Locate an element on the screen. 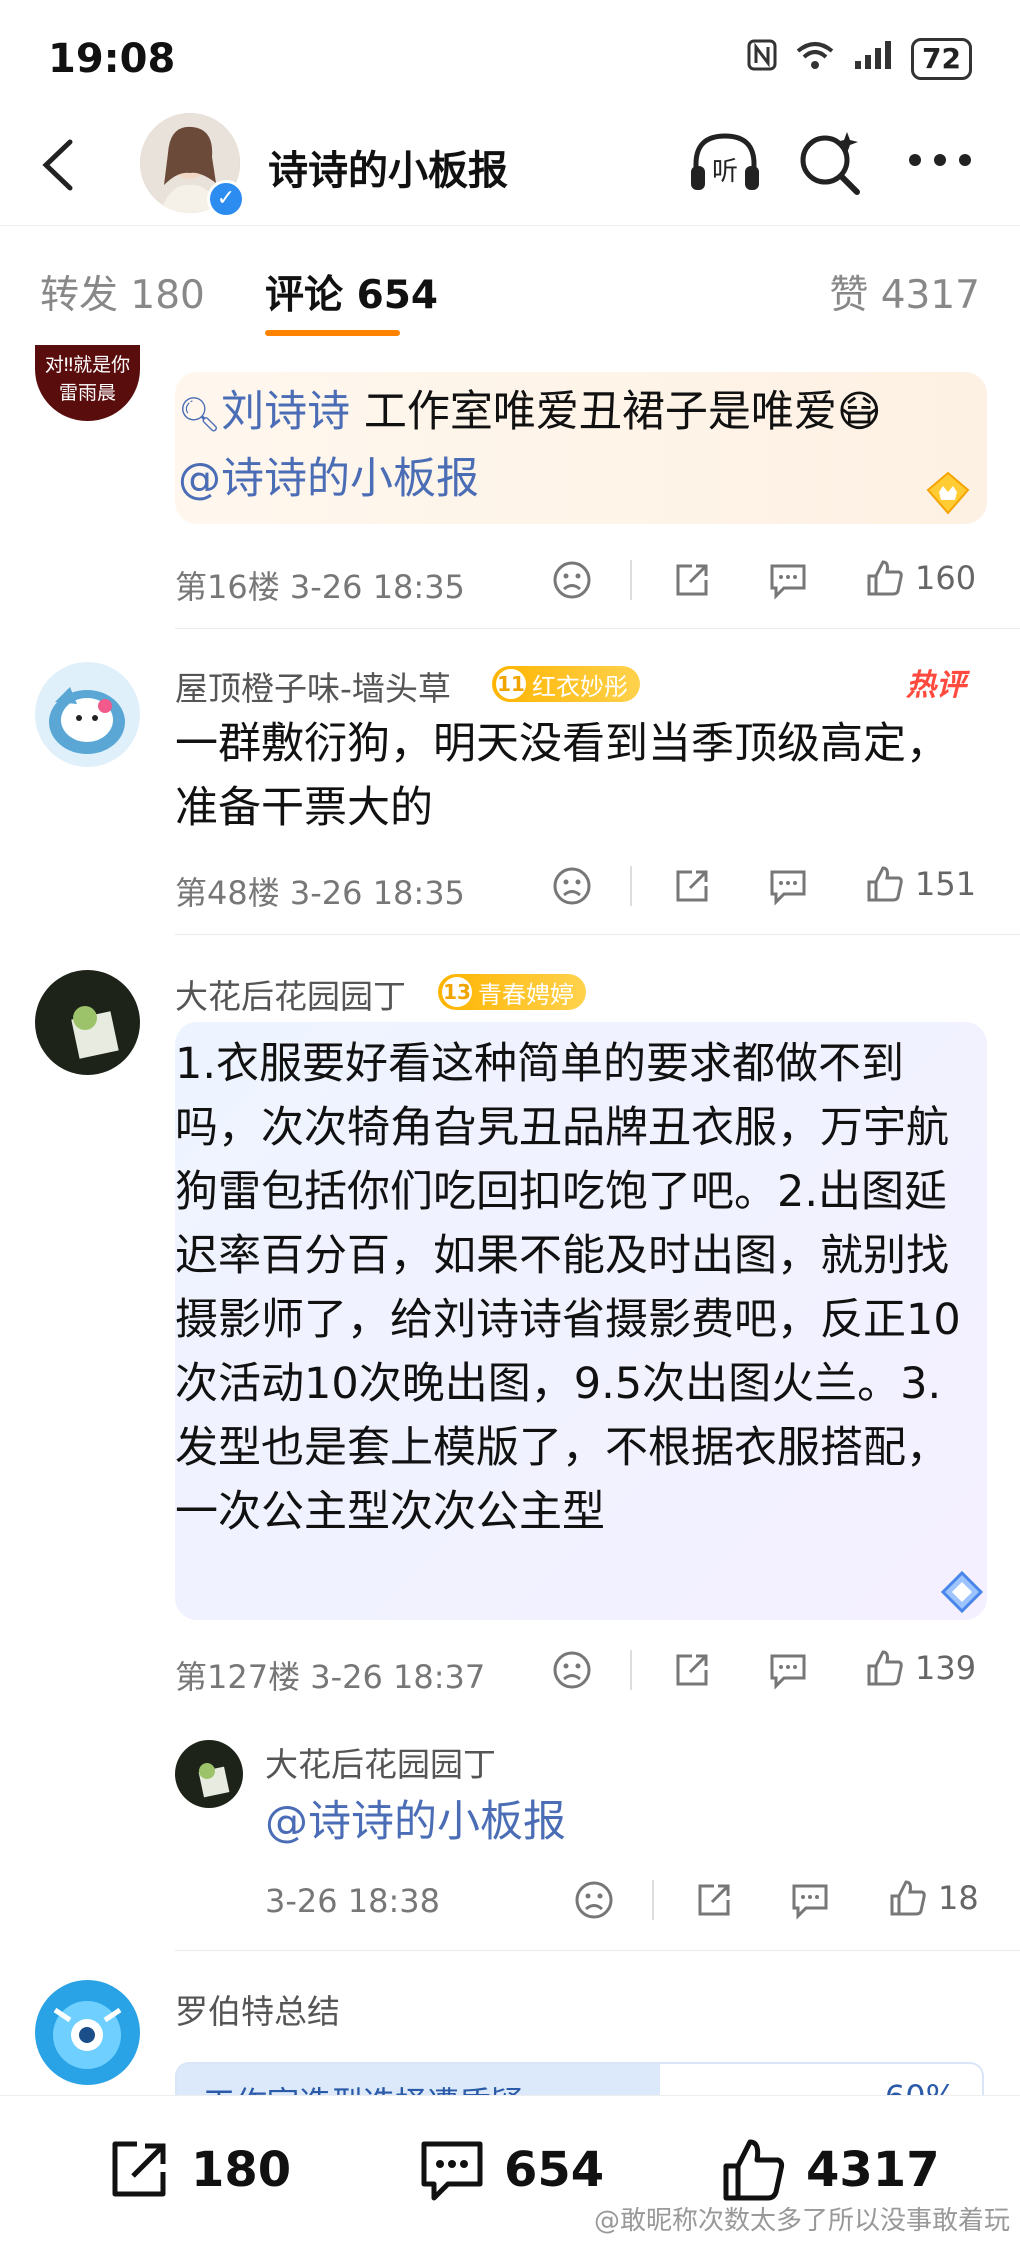 The height and width of the screenshot is (2251, 1020). back-button is located at coordinates (60, 165).